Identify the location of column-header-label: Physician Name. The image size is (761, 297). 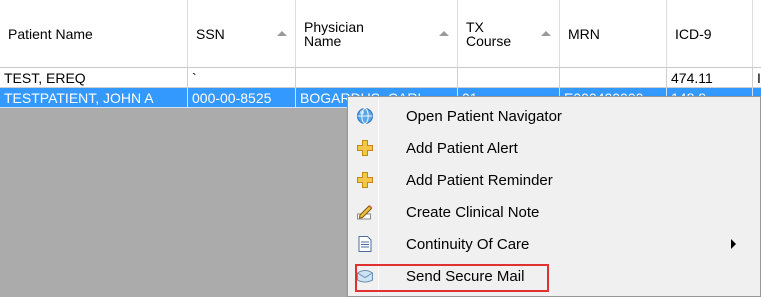
(334, 33).